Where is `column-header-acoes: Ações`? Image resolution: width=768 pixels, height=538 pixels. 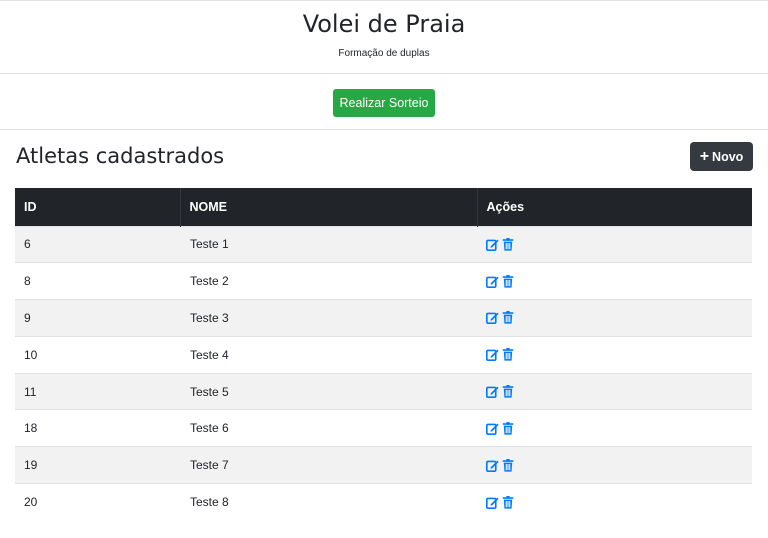
column-header-acoes: Ações is located at coordinates (505, 206).